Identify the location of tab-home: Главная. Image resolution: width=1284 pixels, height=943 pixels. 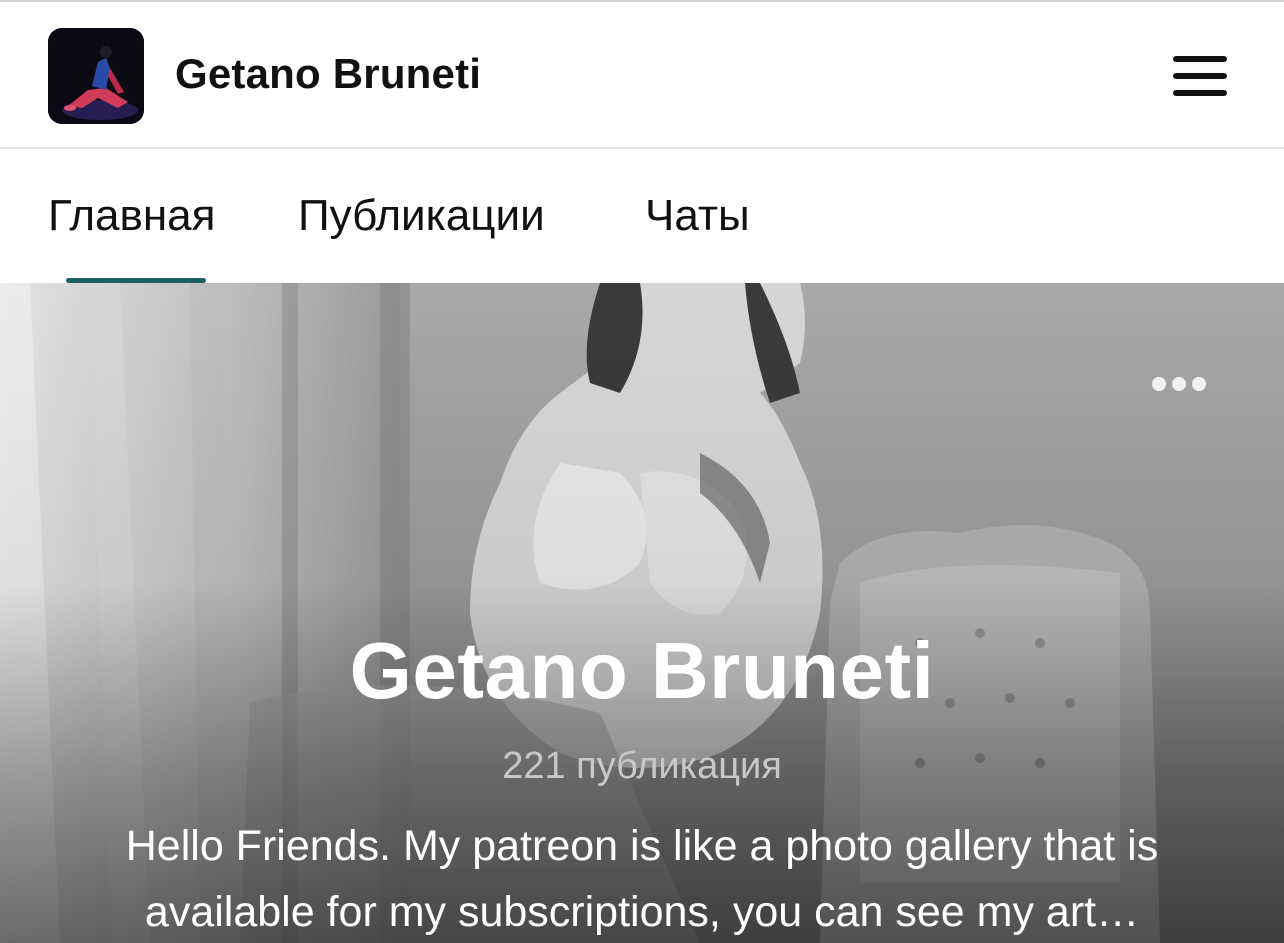
(131, 216).